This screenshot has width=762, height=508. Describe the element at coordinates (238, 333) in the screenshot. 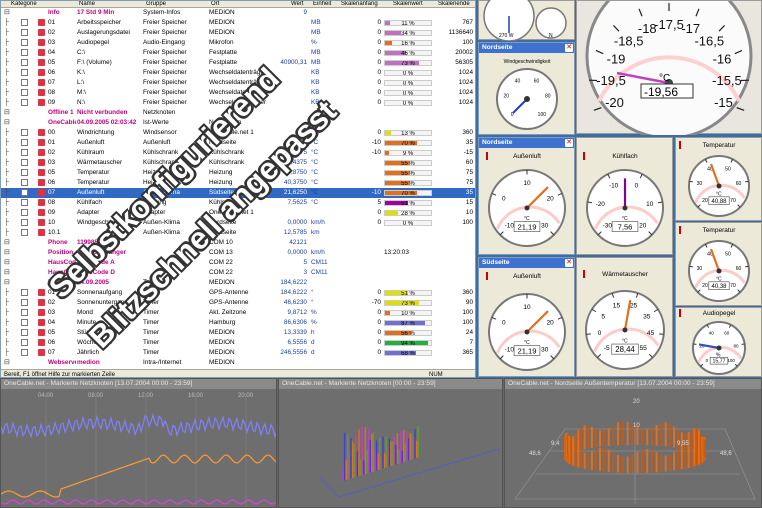

I see `table-row: ├ 05 Stündlich Timer MEDION 13,3339 h 0 56 % 24` at that location.